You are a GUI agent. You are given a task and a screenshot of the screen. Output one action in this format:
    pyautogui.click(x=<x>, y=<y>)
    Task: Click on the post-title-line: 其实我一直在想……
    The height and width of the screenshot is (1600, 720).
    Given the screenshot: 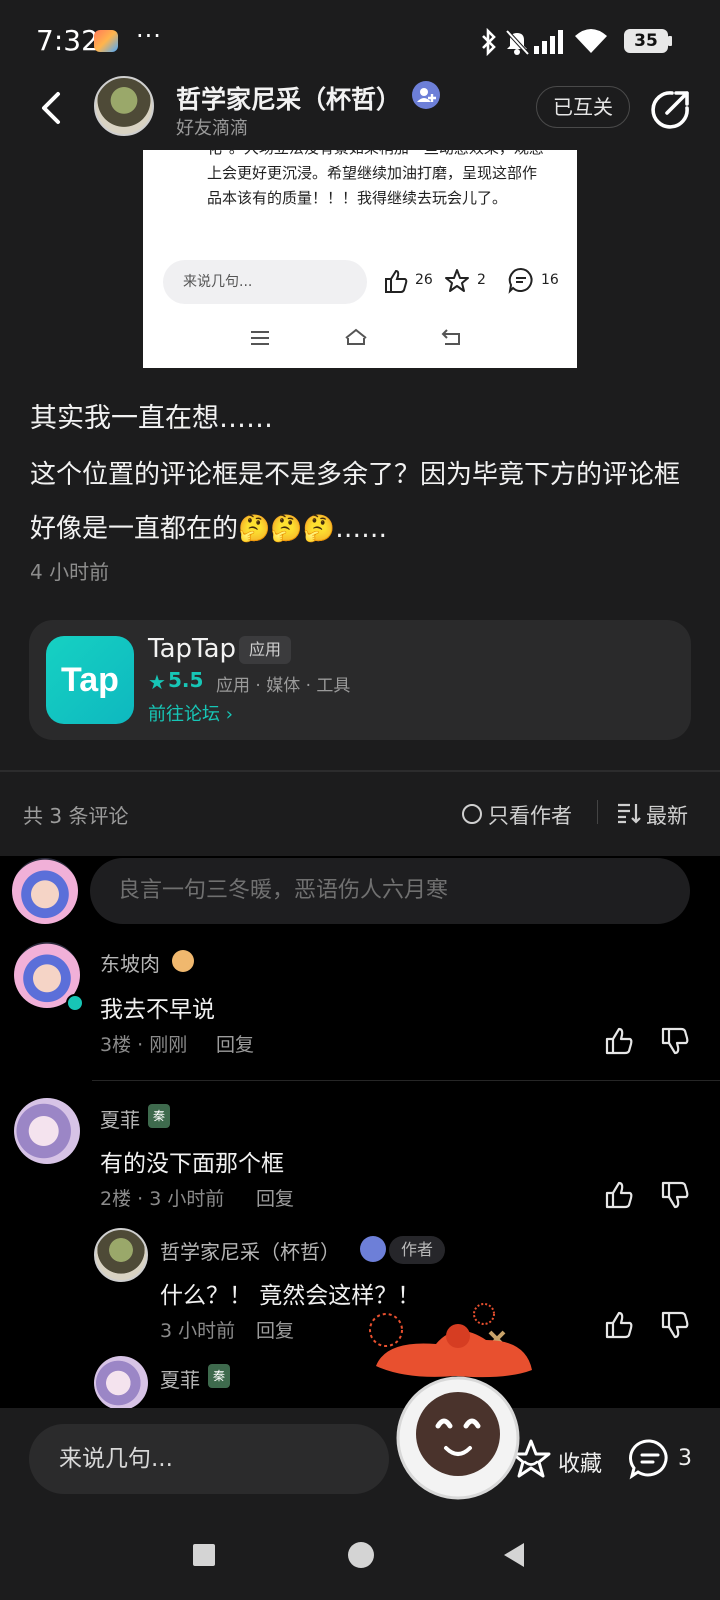 What is the action you would take?
    pyautogui.click(x=151, y=418)
    